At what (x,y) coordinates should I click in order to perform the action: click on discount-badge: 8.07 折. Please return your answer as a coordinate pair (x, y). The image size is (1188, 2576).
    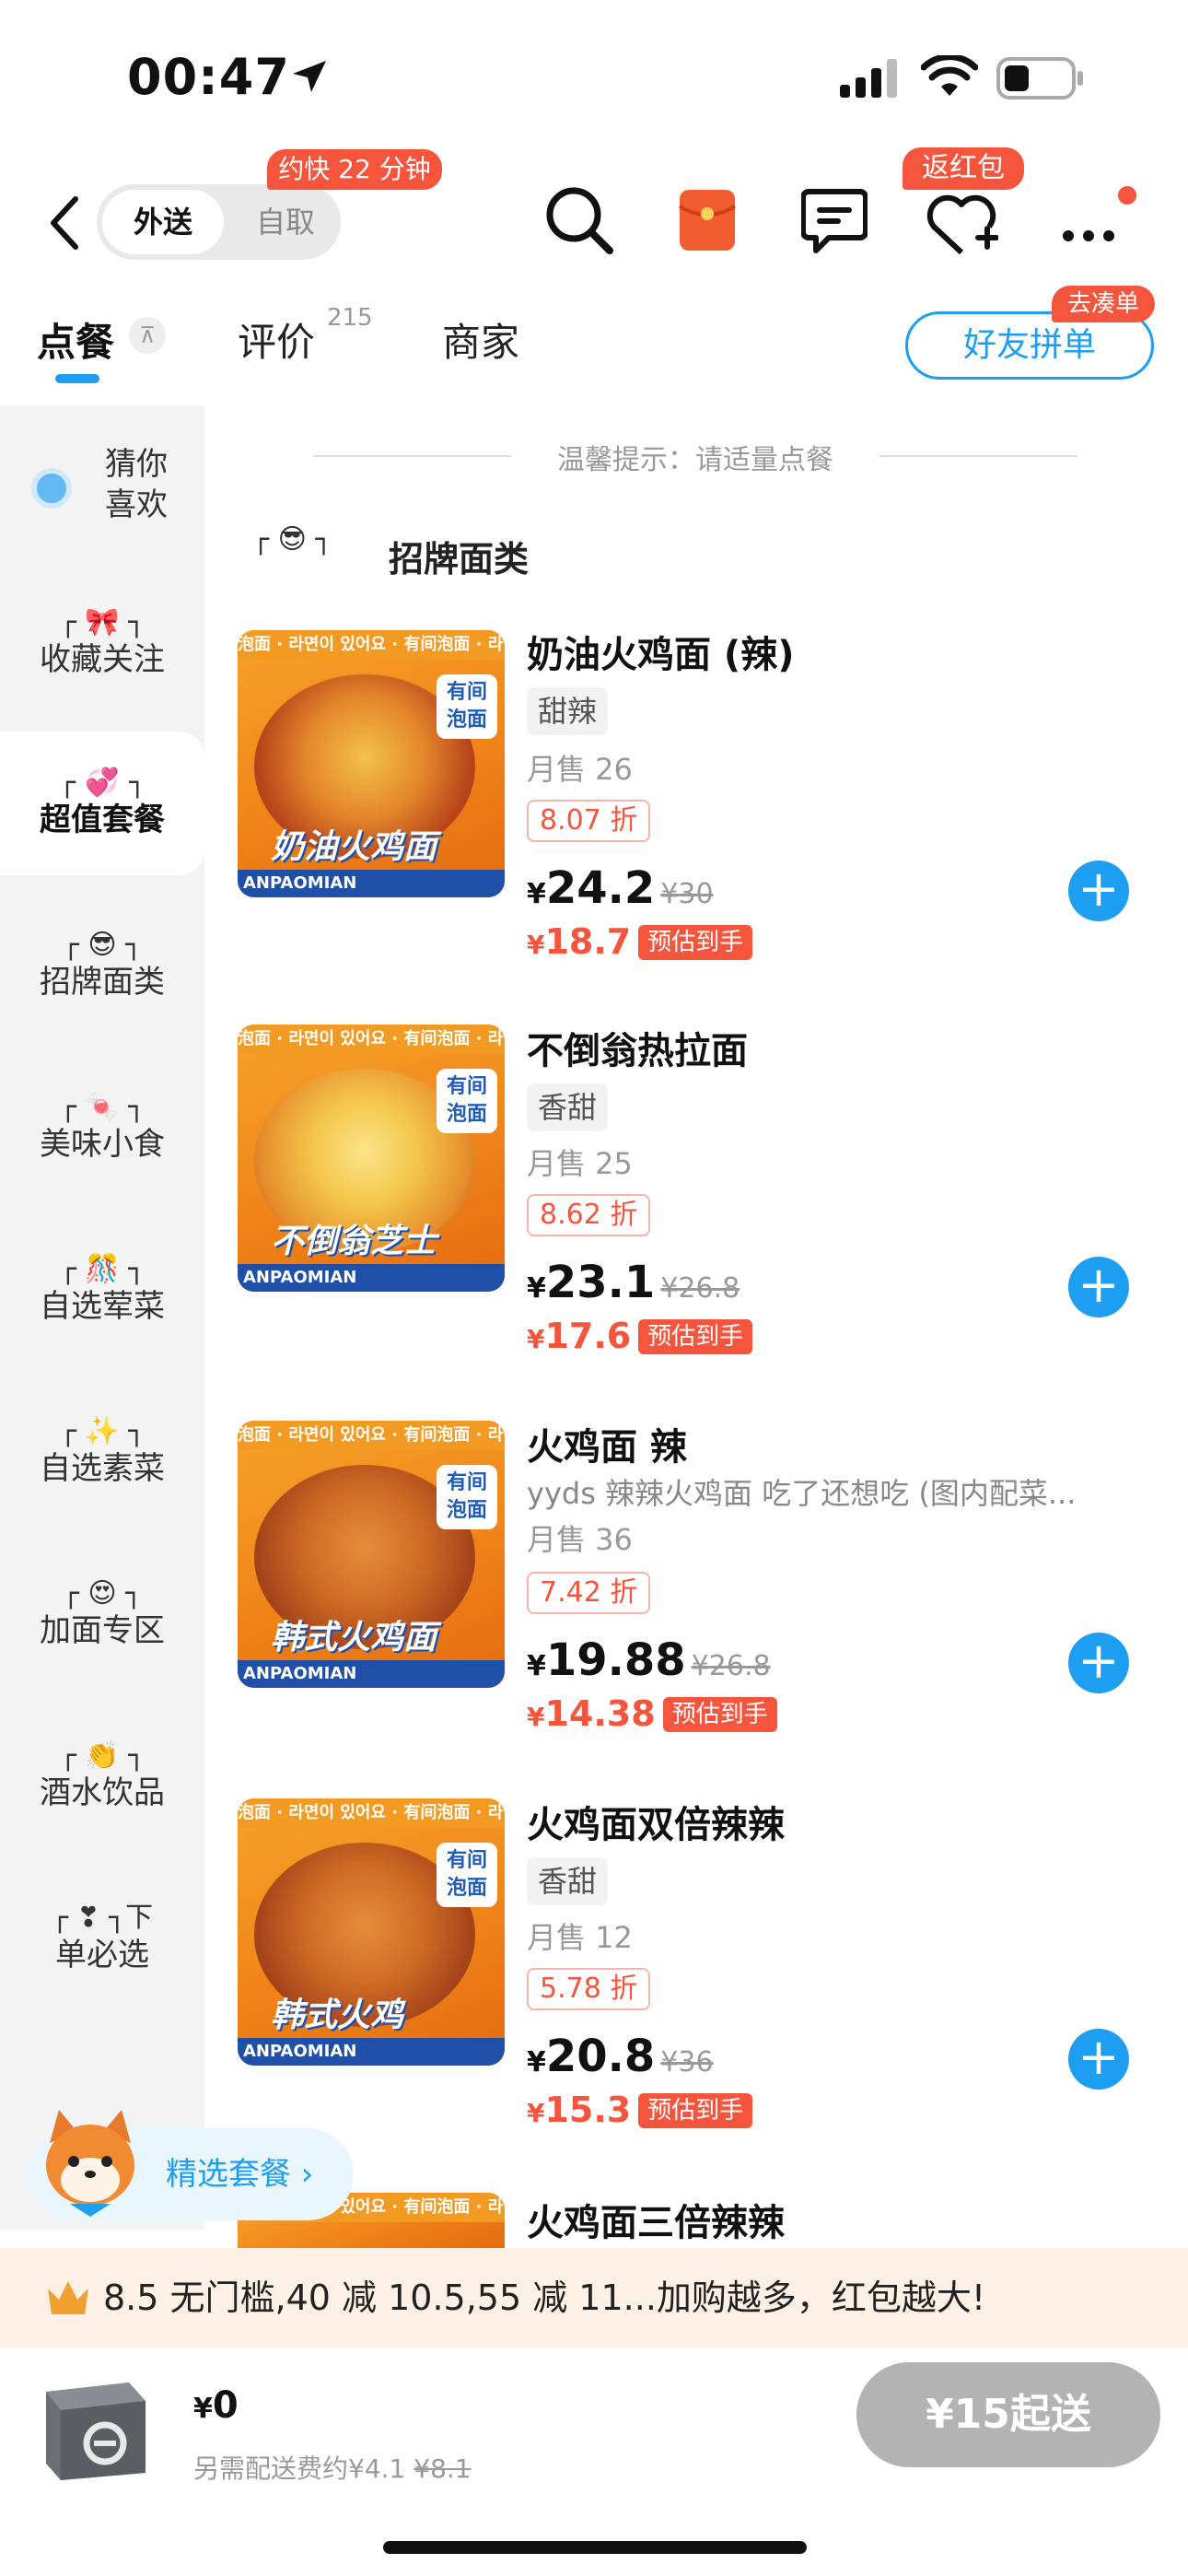
    Looking at the image, I should click on (589, 821).